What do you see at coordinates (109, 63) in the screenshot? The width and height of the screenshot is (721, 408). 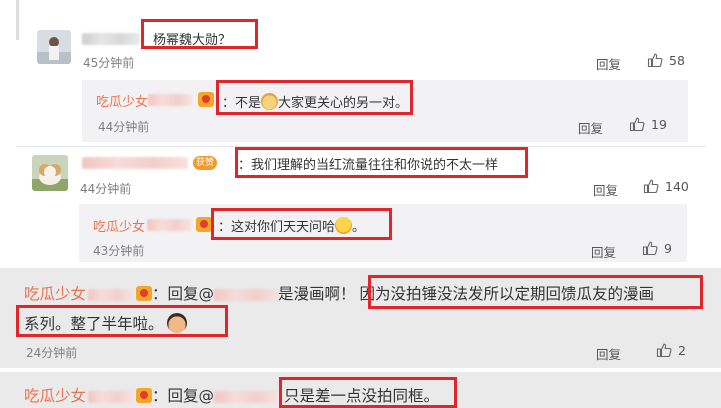 I see `comment-time: 45分钟前` at bounding box center [109, 63].